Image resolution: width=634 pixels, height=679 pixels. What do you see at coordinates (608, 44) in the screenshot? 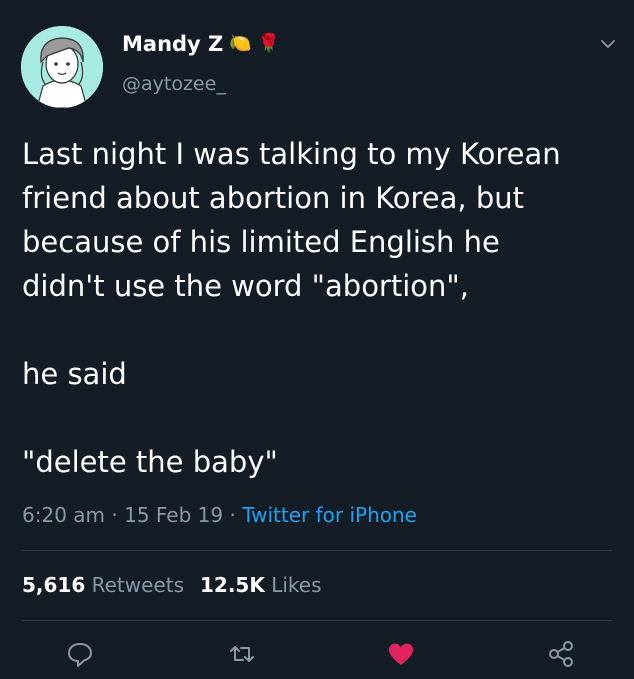
I see `chevron-down-icon` at bounding box center [608, 44].